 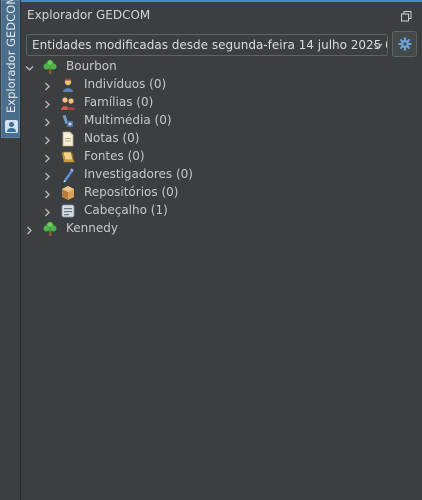 What do you see at coordinates (119, 102) in the screenshot?
I see `tree-node-label: Famílias (0)` at bounding box center [119, 102].